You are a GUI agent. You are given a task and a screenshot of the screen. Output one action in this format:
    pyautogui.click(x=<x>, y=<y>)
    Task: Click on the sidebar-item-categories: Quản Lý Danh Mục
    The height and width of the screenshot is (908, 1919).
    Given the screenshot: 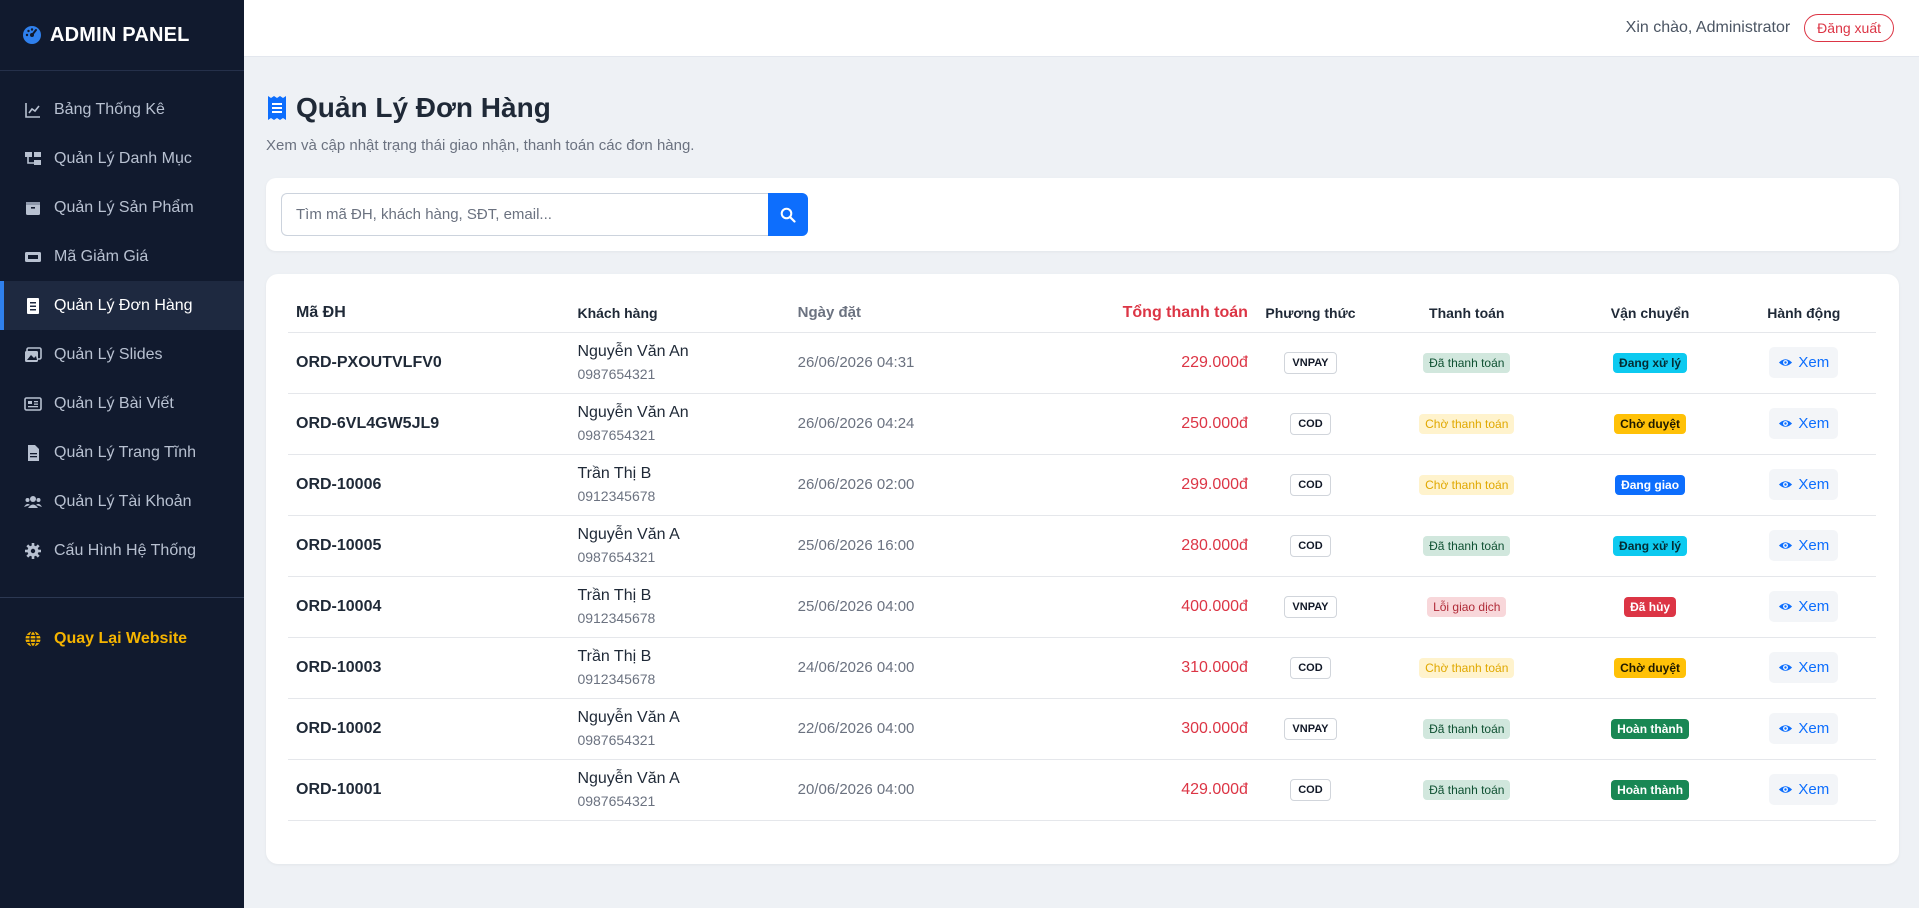 What is the action you would take?
    pyautogui.click(x=122, y=158)
    